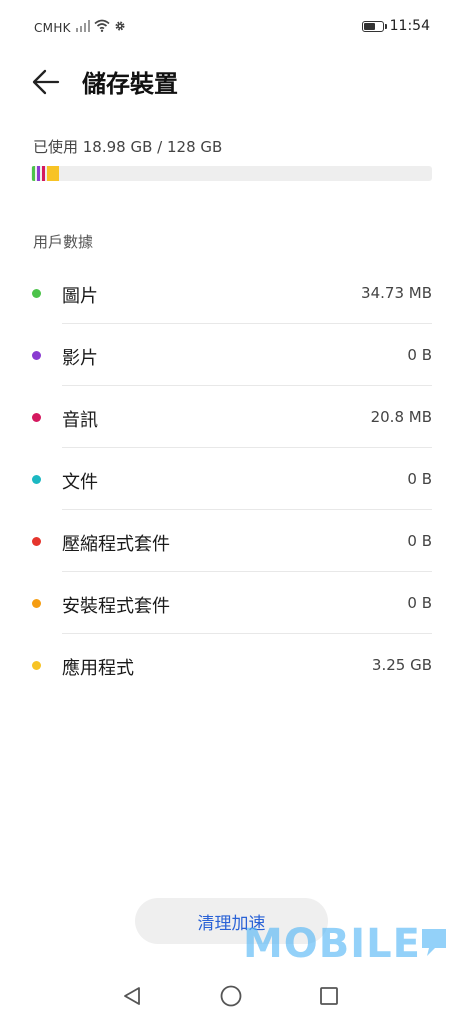 The height and width of the screenshot is (1024, 463). What do you see at coordinates (231, 921) in the screenshot?
I see `clean-up-button: 清理加速` at bounding box center [231, 921].